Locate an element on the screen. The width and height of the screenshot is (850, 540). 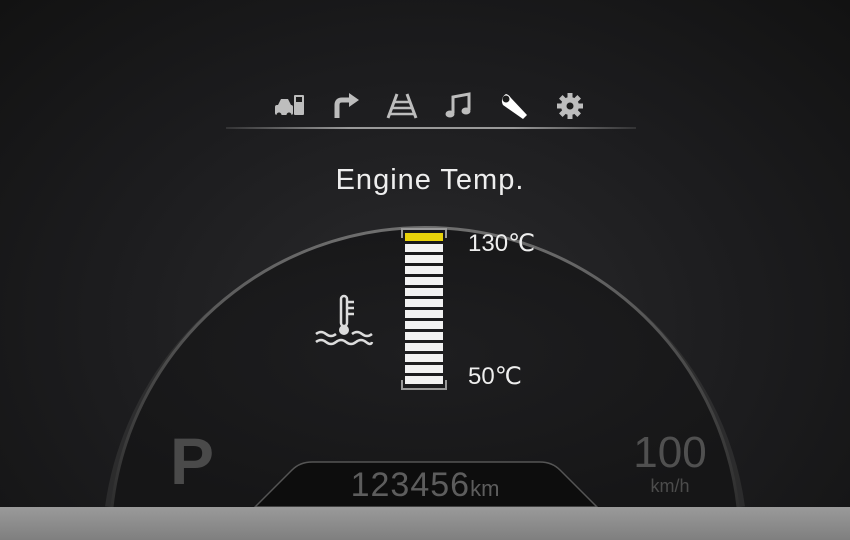
gear-indicator: P is located at coordinates (192, 461).